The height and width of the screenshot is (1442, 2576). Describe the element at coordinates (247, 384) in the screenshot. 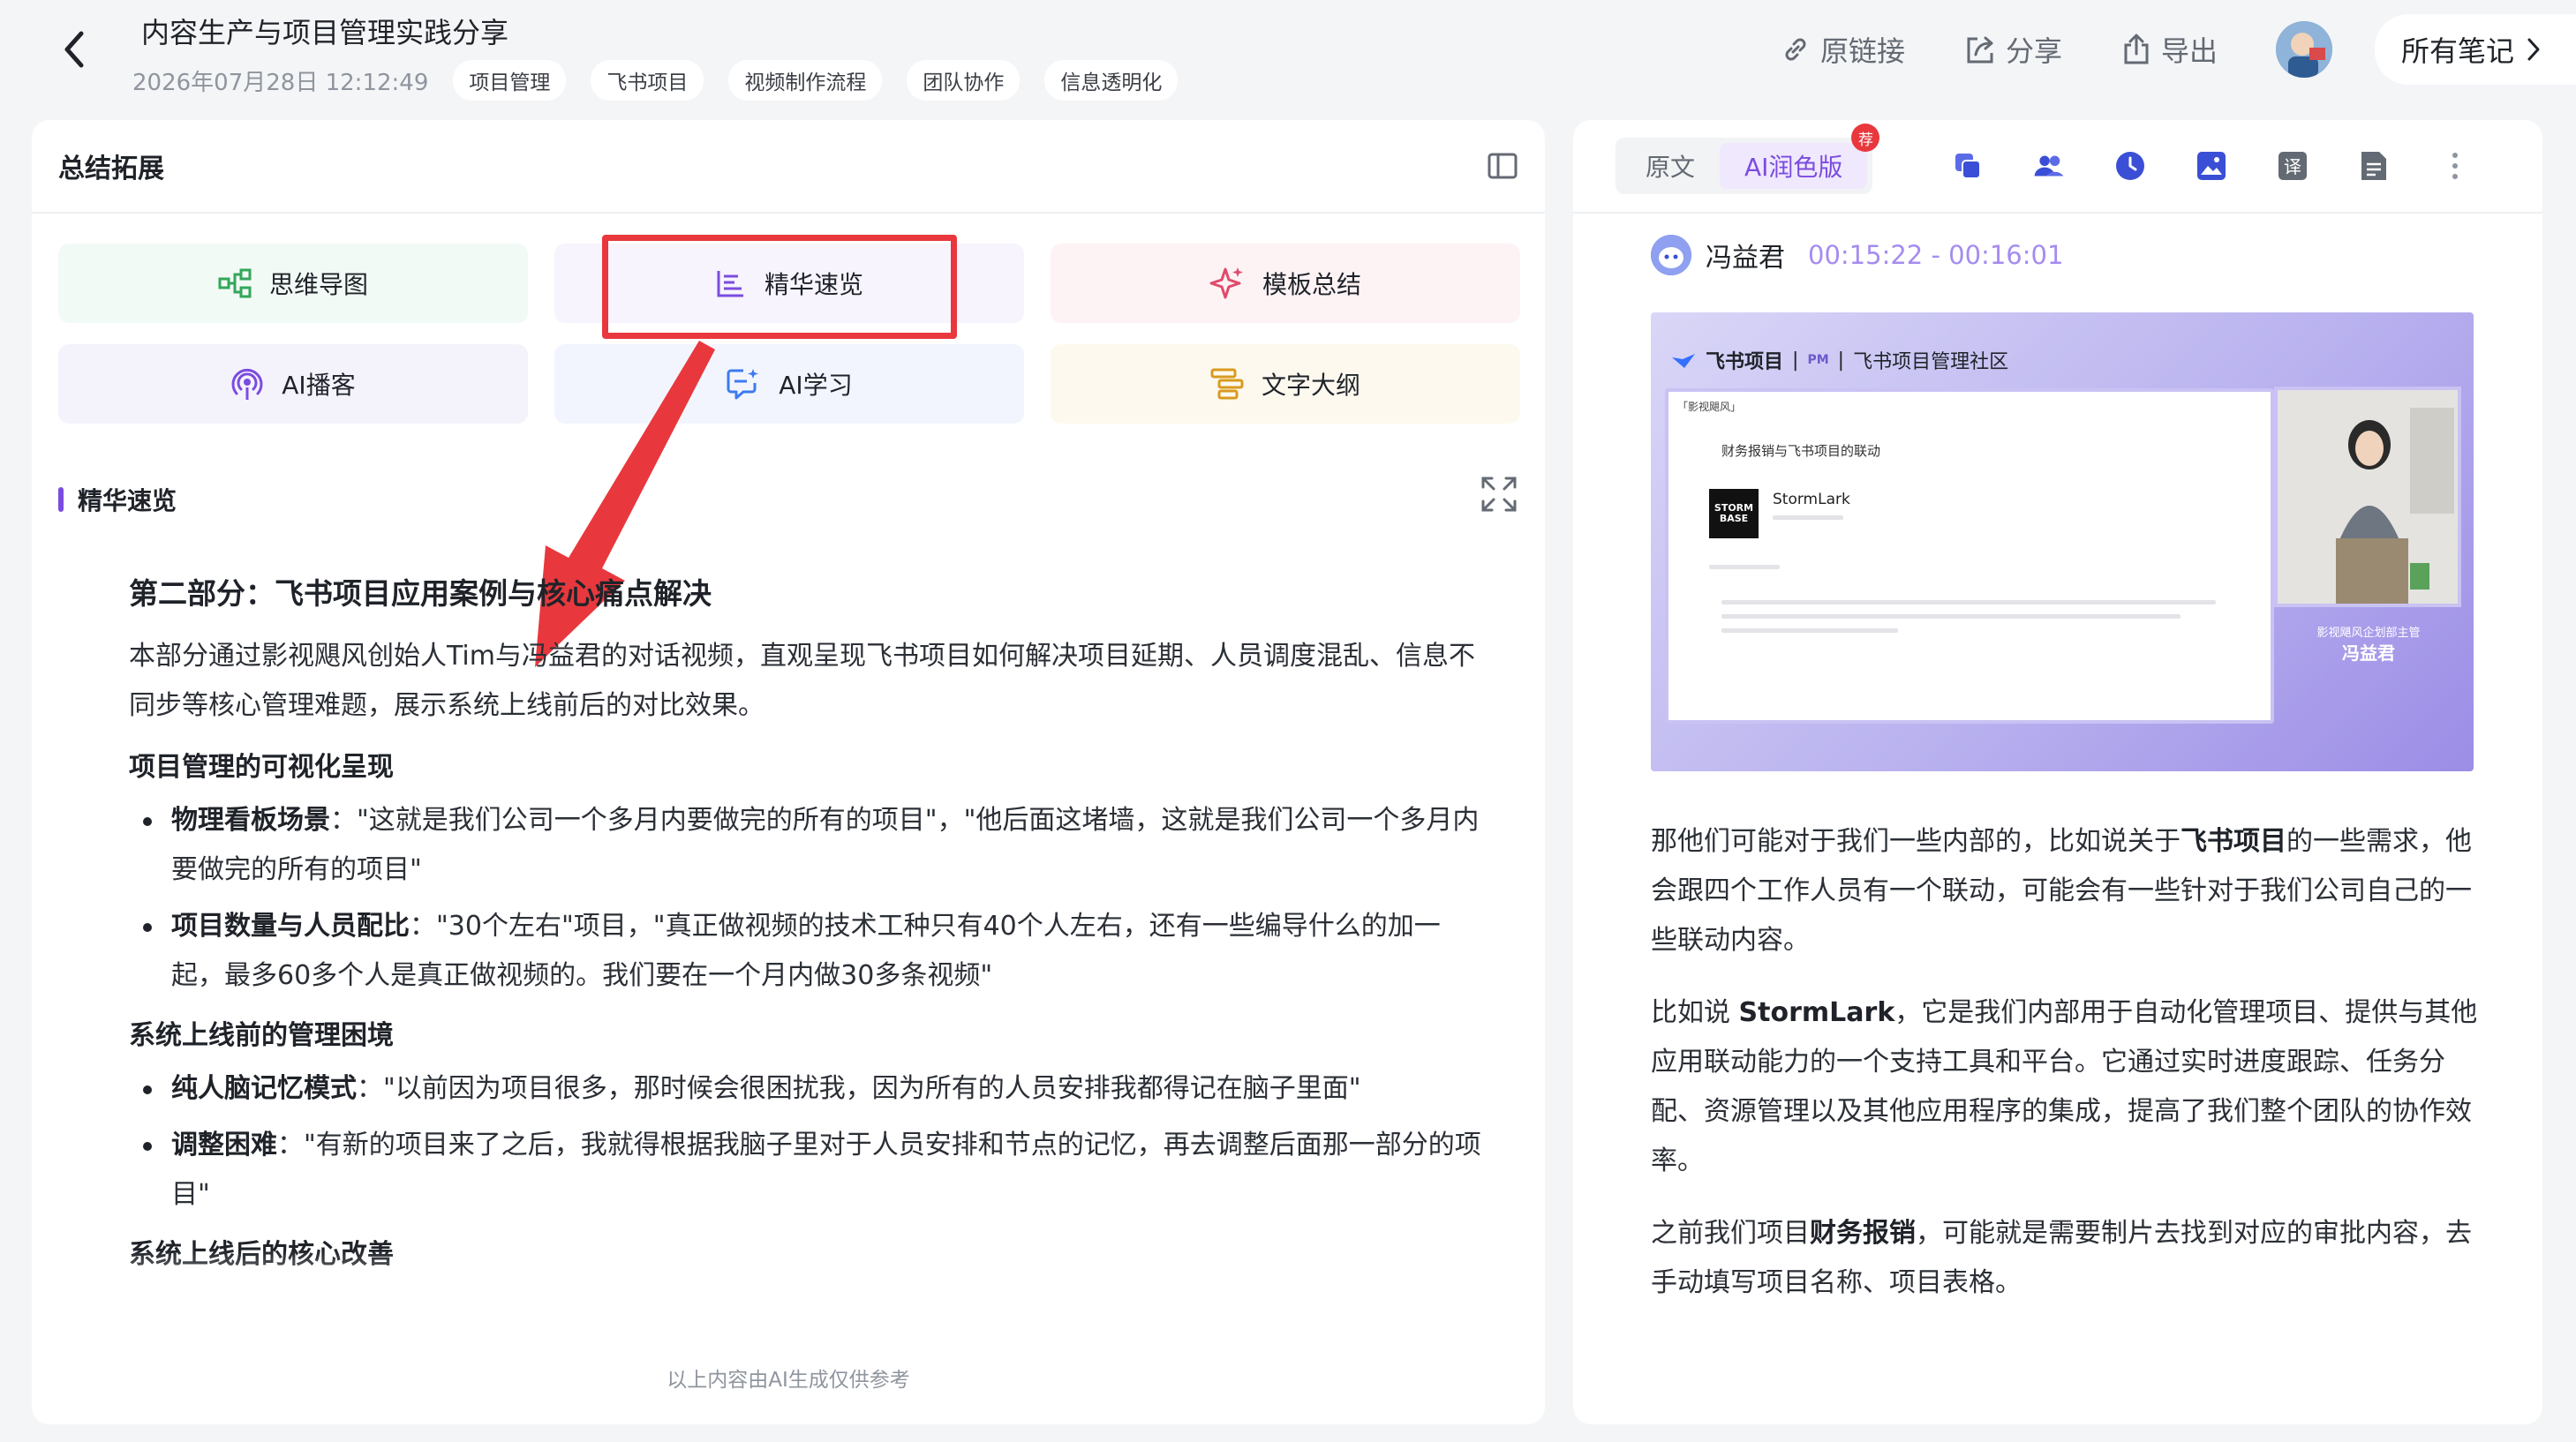

I see `podcast-icon` at that location.